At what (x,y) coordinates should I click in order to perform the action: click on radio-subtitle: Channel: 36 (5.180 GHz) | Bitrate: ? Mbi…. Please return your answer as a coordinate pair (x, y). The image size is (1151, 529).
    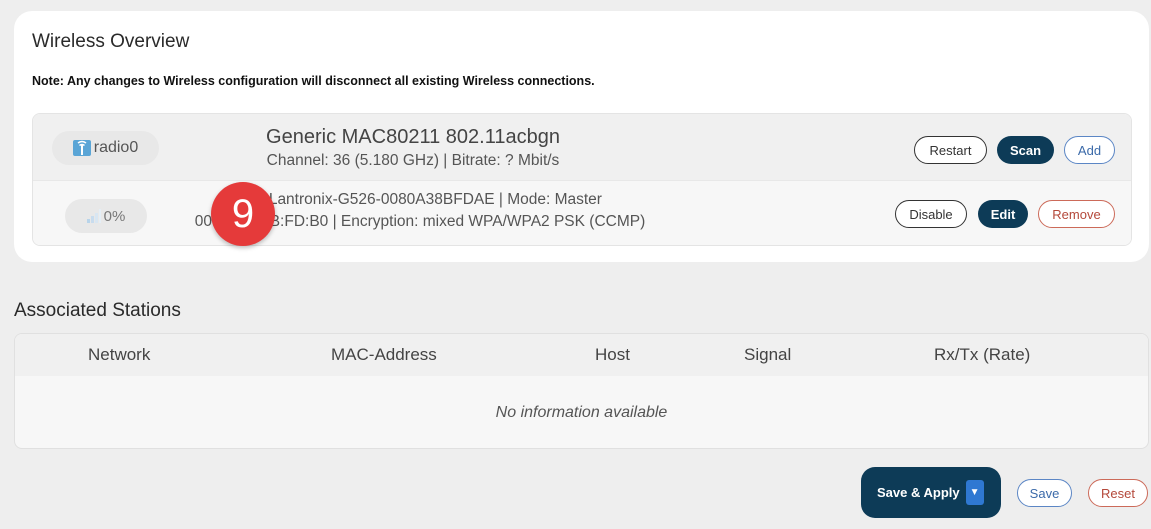
    Looking at the image, I should click on (413, 160).